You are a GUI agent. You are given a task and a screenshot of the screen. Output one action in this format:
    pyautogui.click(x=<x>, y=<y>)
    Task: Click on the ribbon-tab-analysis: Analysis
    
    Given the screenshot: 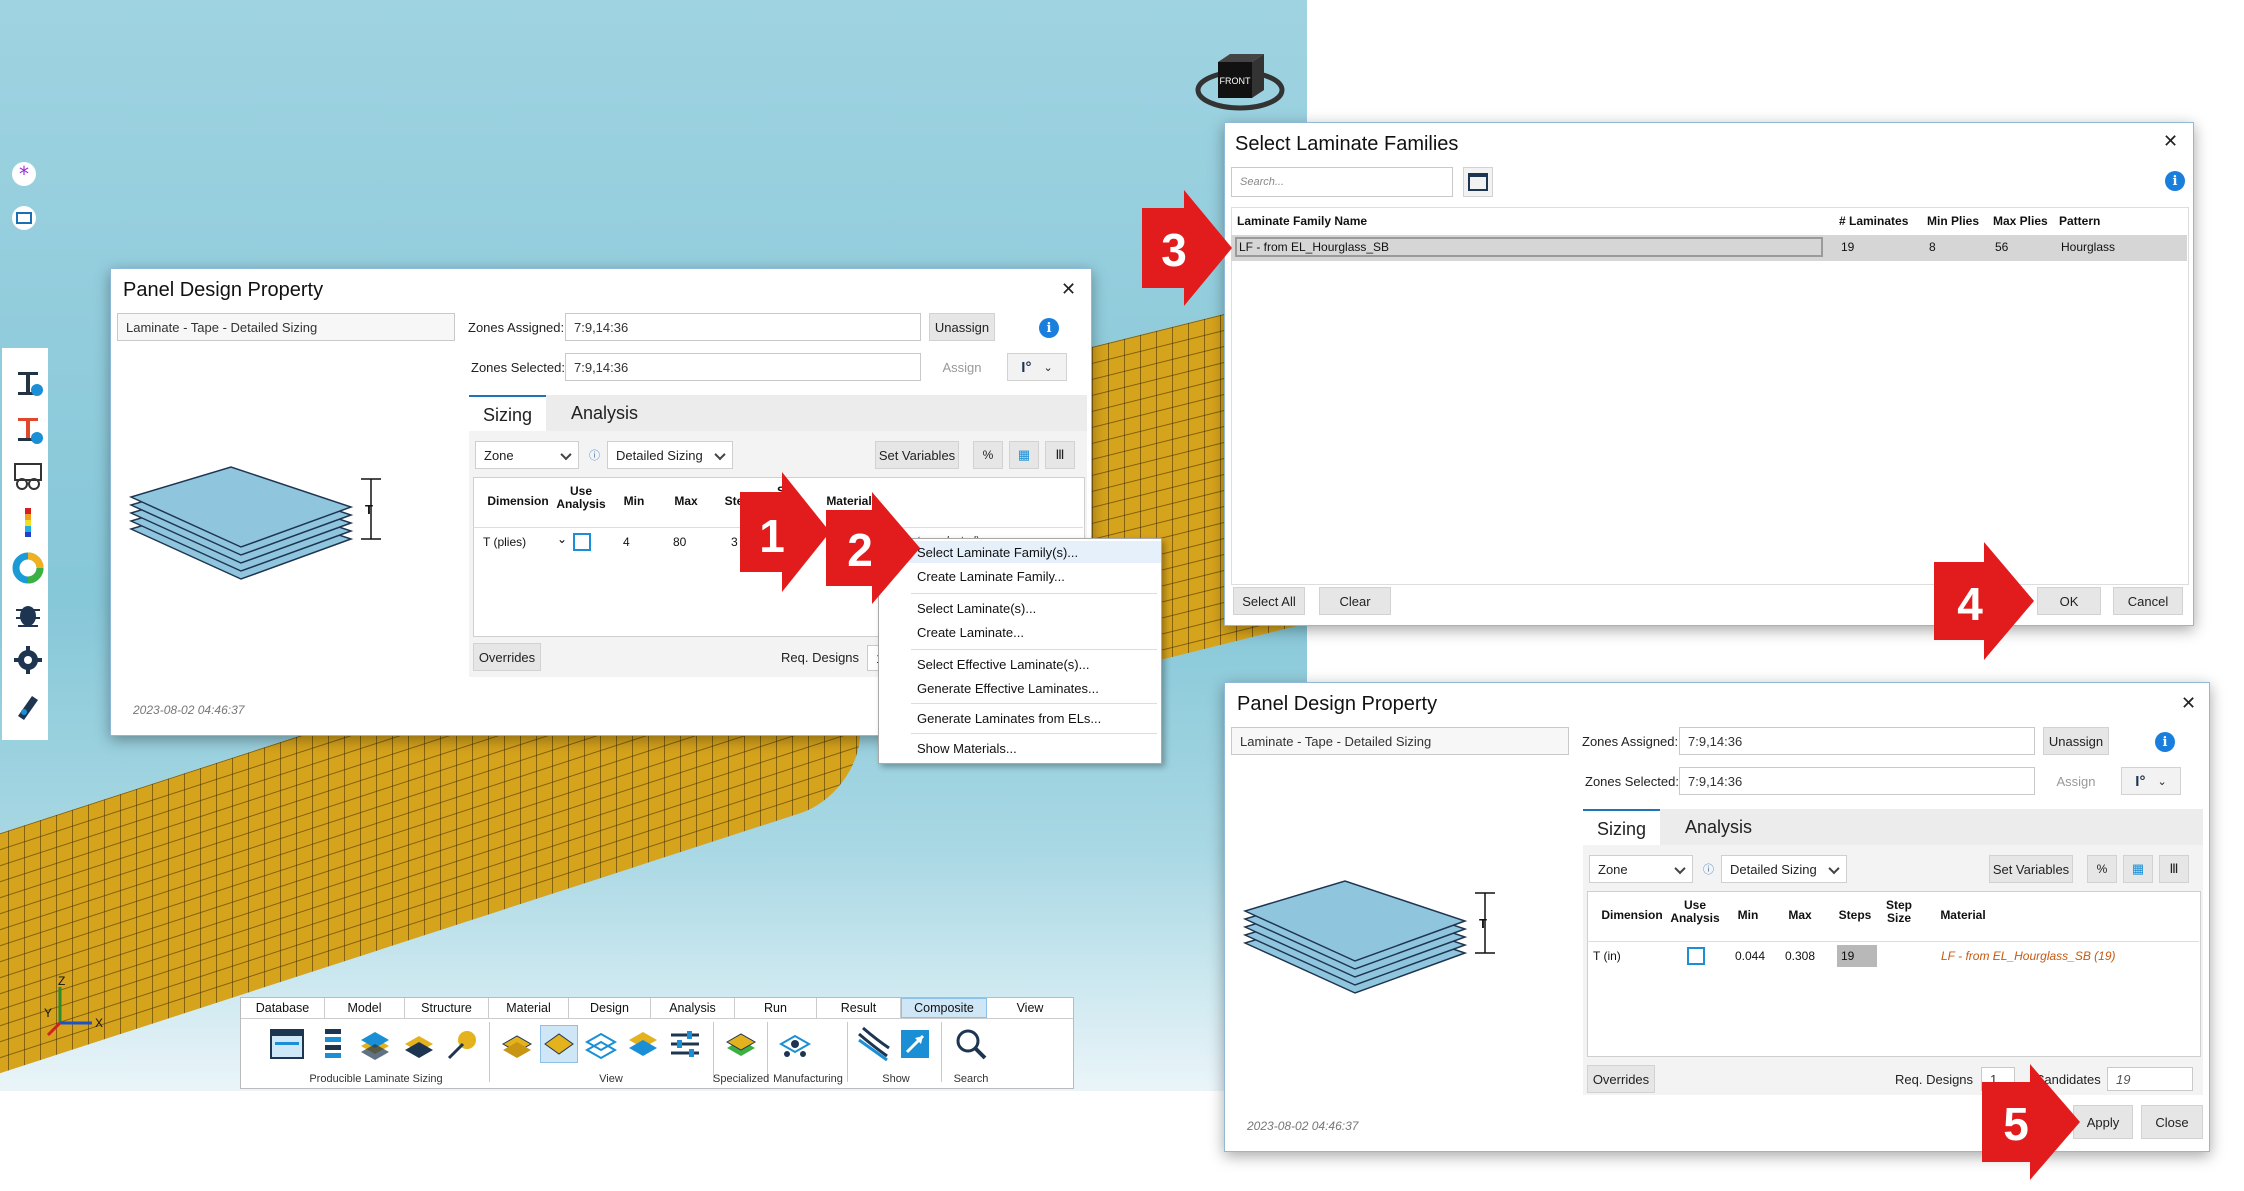 What is the action you would take?
    pyautogui.click(x=693, y=1008)
    